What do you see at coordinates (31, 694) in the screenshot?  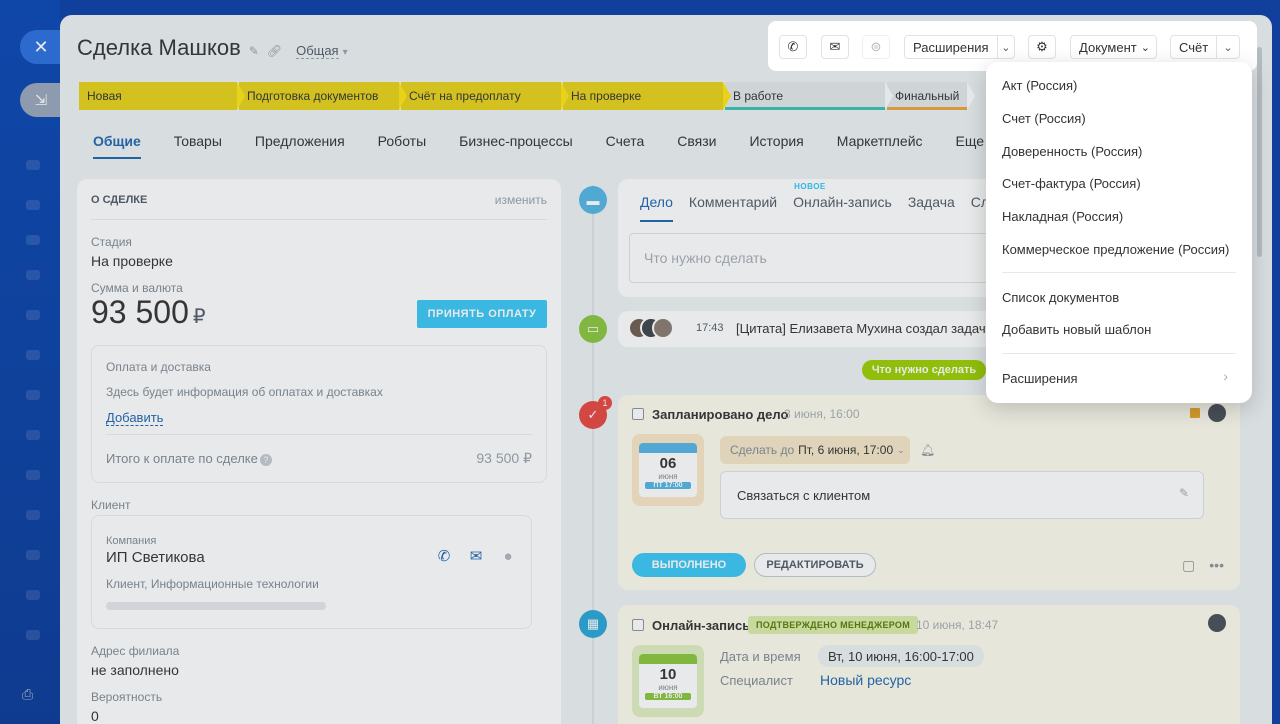 I see `print-icon: ⎙` at bounding box center [31, 694].